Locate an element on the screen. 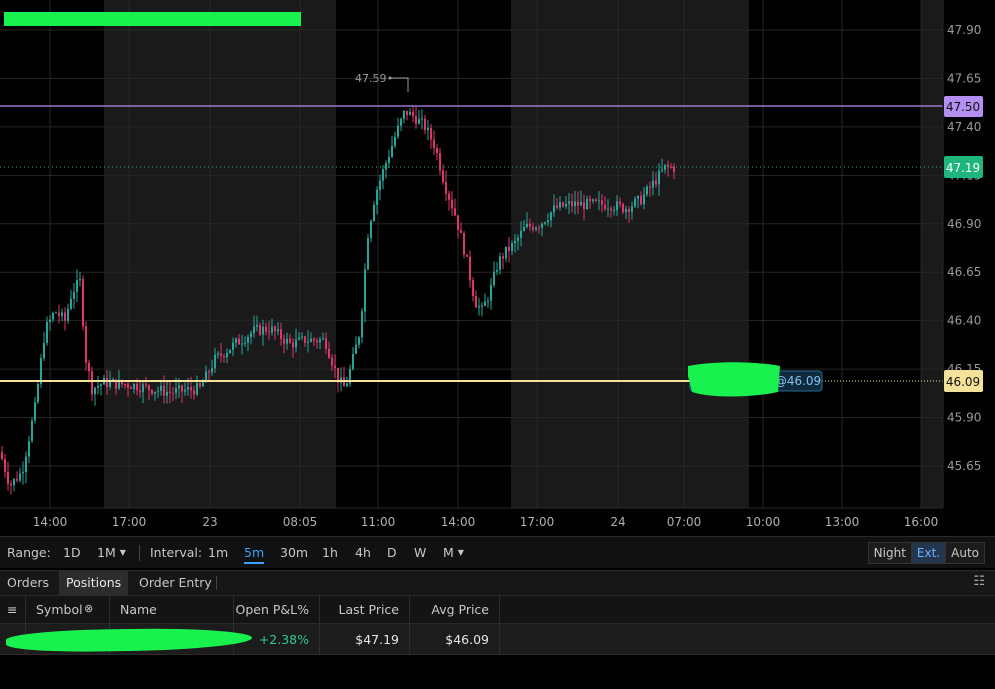 The height and width of the screenshot is (689, 995). interval-label: Interval: is located at coordinates (176, 552).